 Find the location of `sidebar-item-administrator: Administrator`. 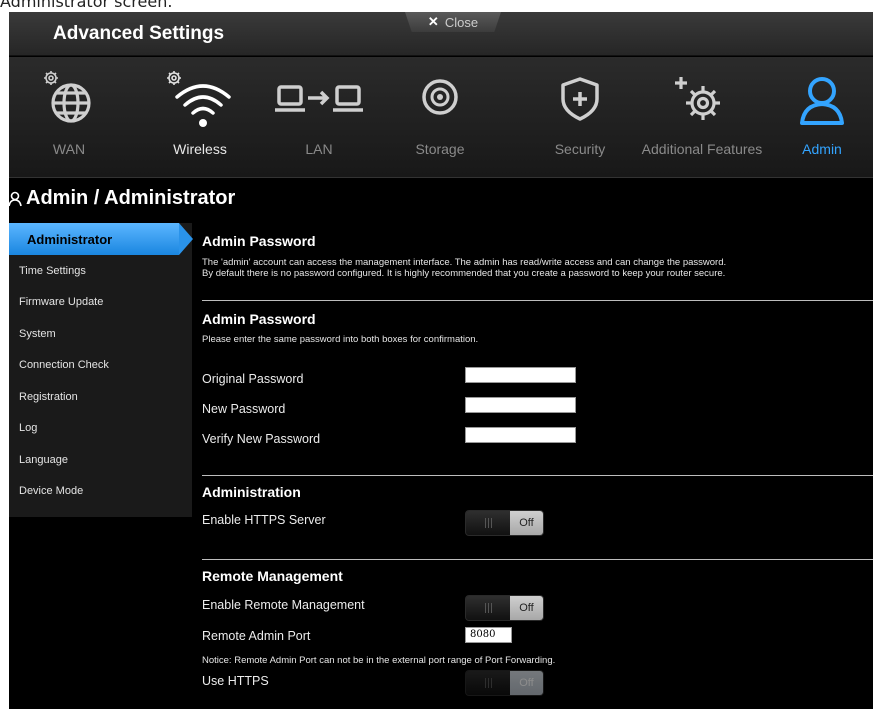

sidebar-item-administrator: Administrator is located at coordinates (101, 239).